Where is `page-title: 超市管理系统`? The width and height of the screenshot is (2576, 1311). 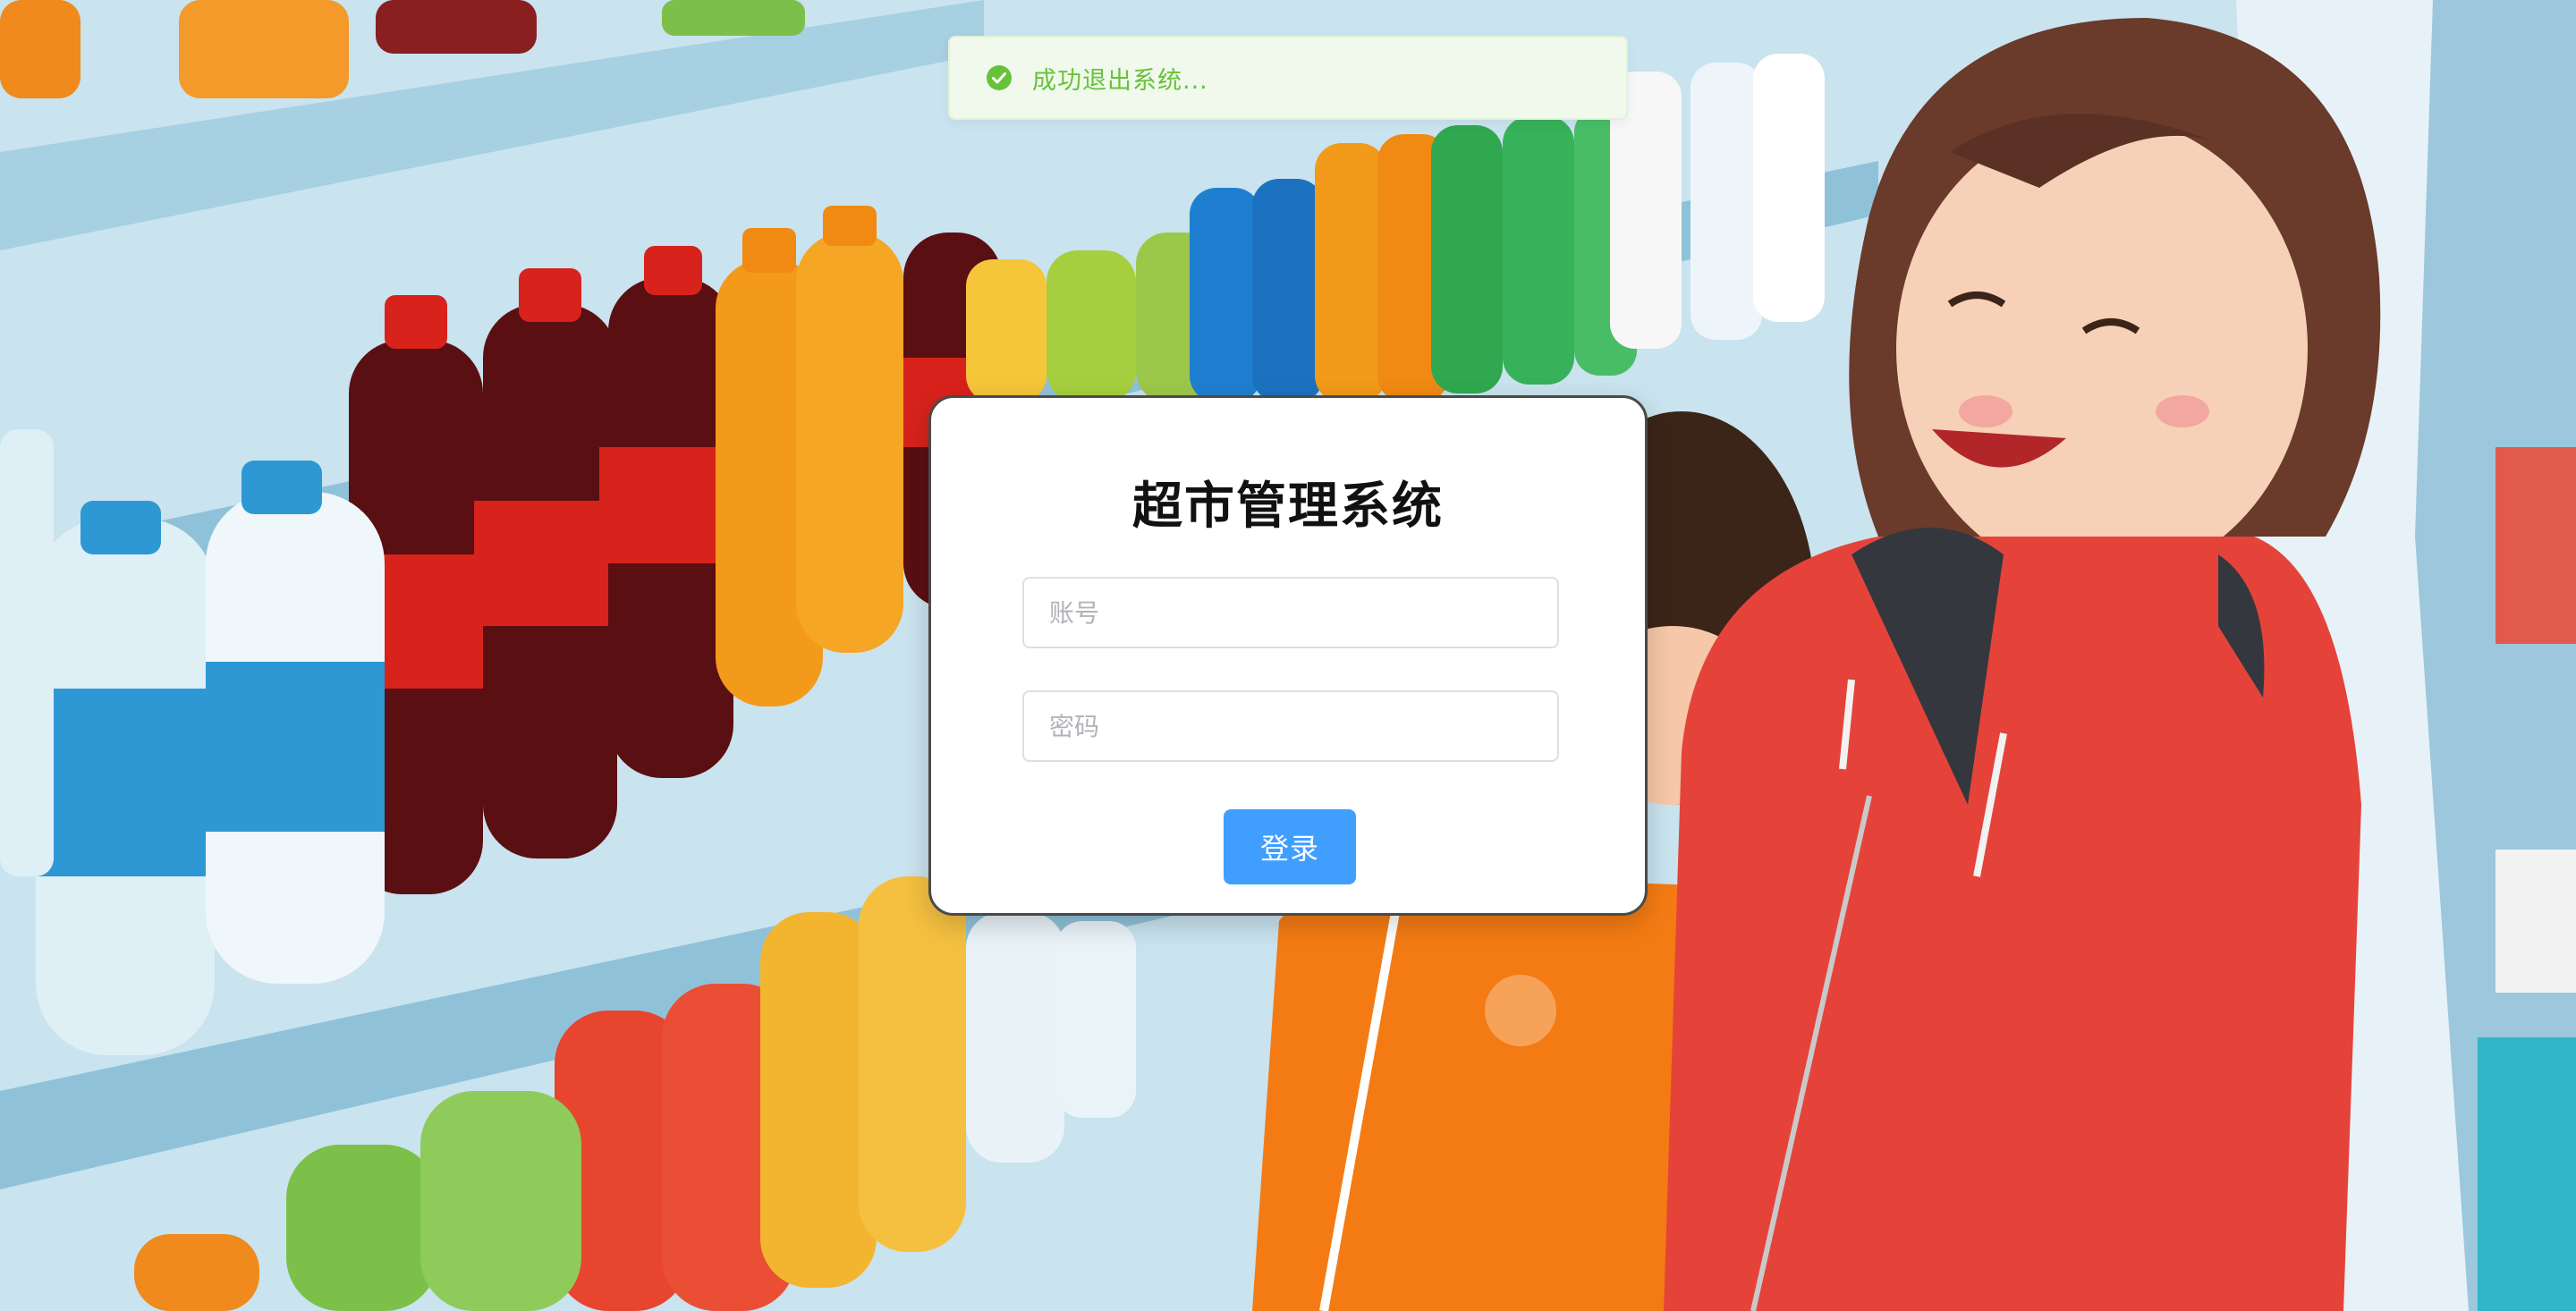 page-title: 超市管理系统 is located at coordinates (1288, 507).